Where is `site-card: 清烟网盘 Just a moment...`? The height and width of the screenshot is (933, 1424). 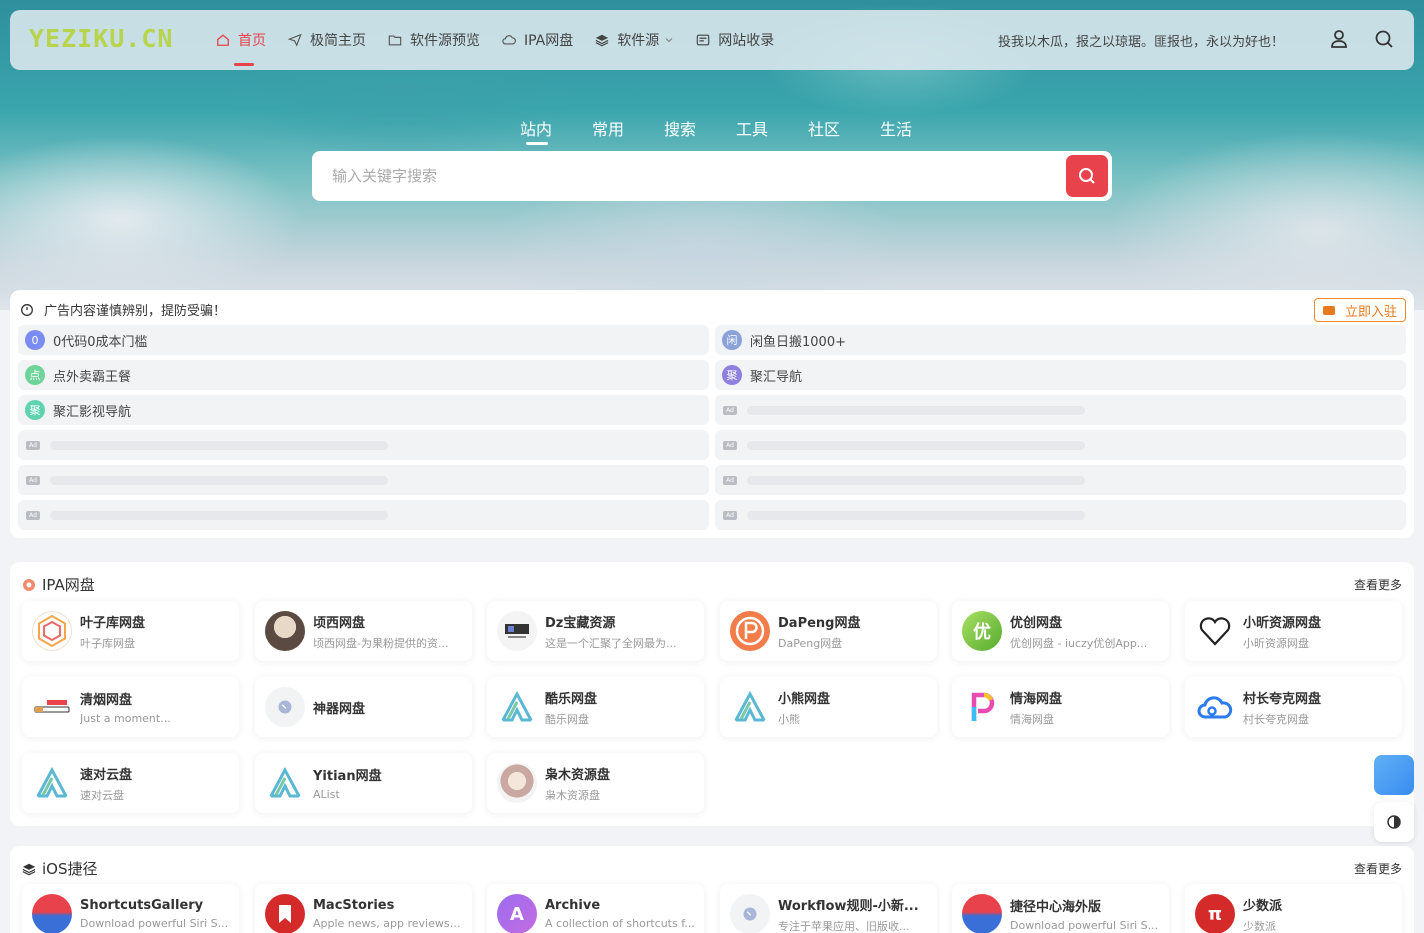 site-card: 清烟网盘 Just a moment... is located at coordinates (130, 707).